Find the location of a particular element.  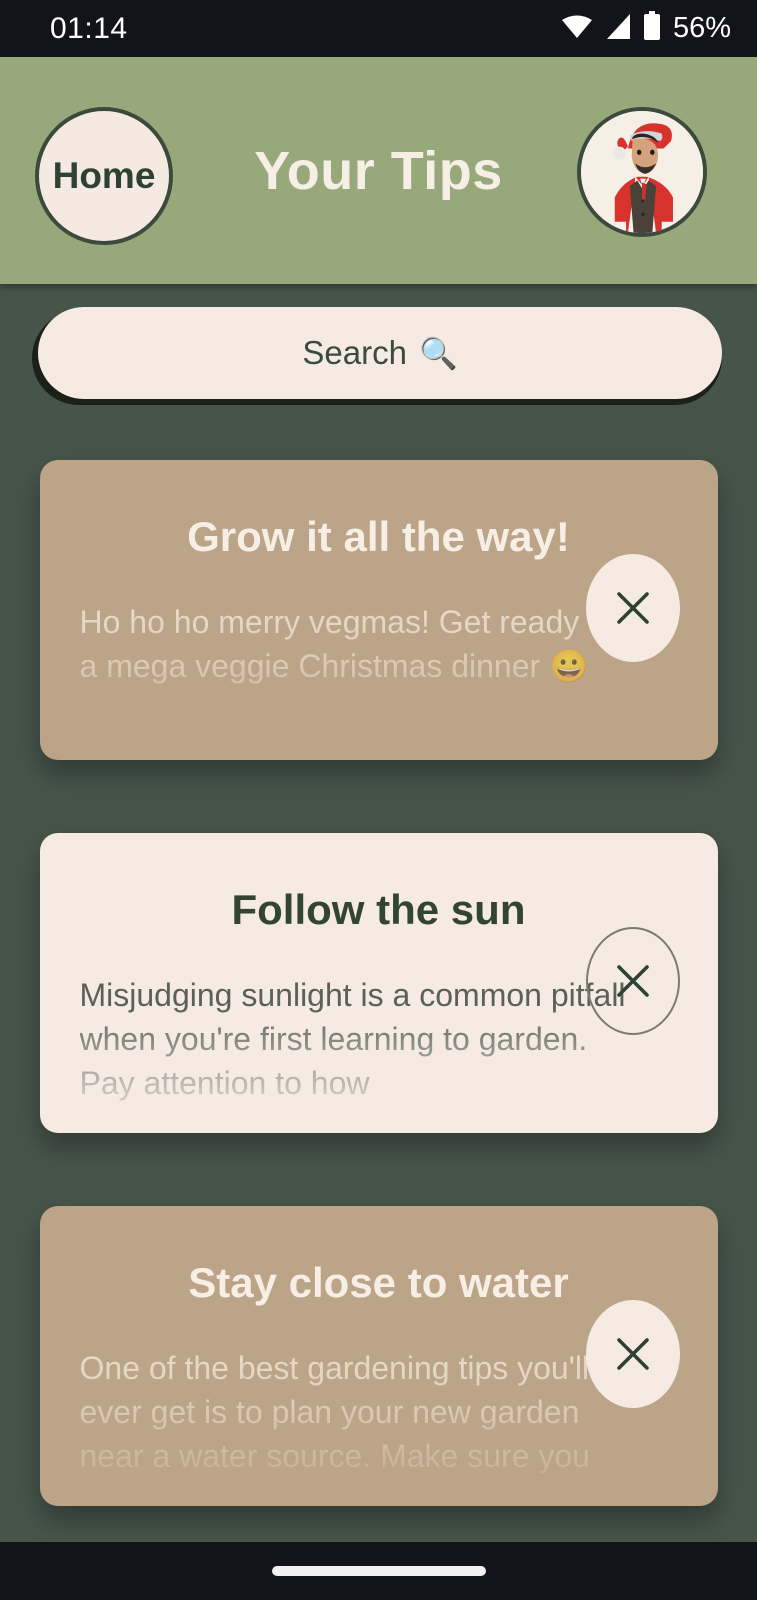

search-bar-container: Search 🔍 is located at coordinates (377, 356).